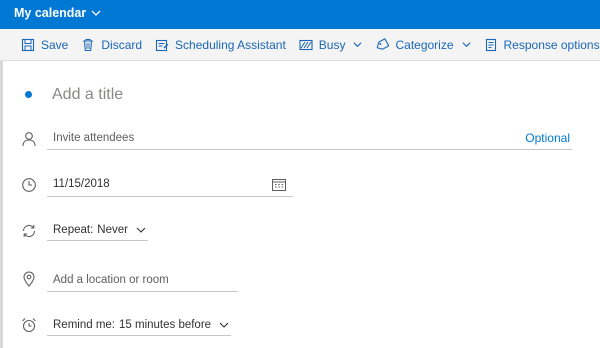 The image size is (600, 348). I want to click on repeat-icon, so click(29, 231).